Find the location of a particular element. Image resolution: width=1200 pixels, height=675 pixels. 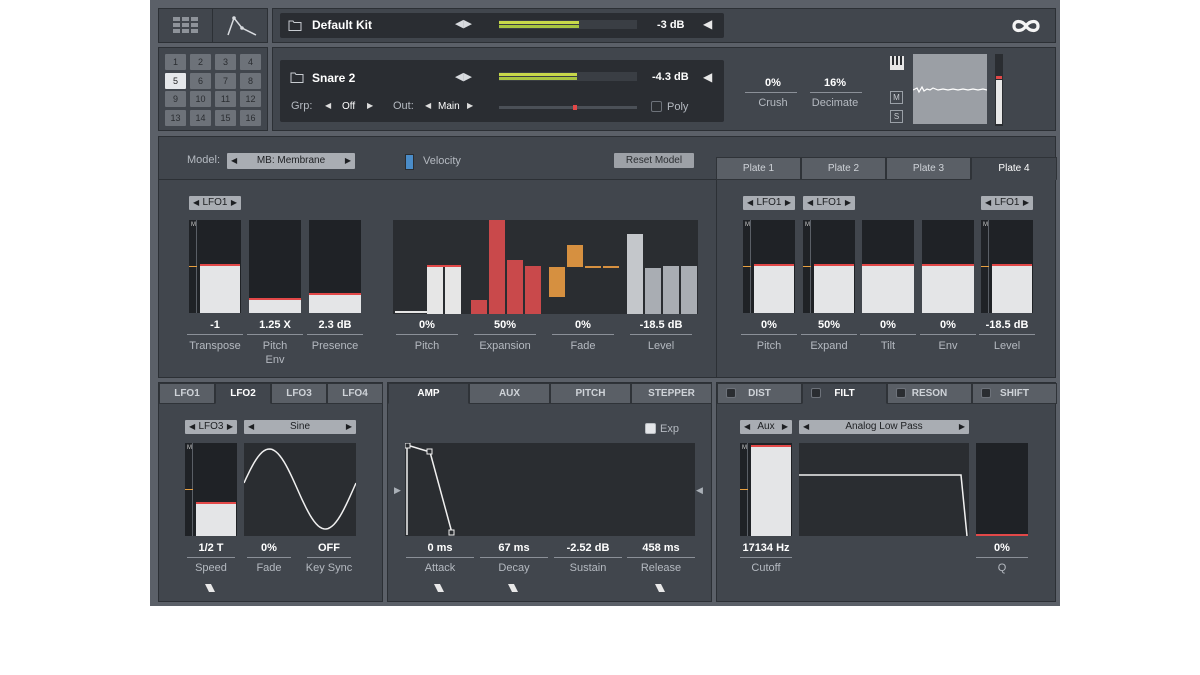

group-value: Off is located at coordinates (348, 106).